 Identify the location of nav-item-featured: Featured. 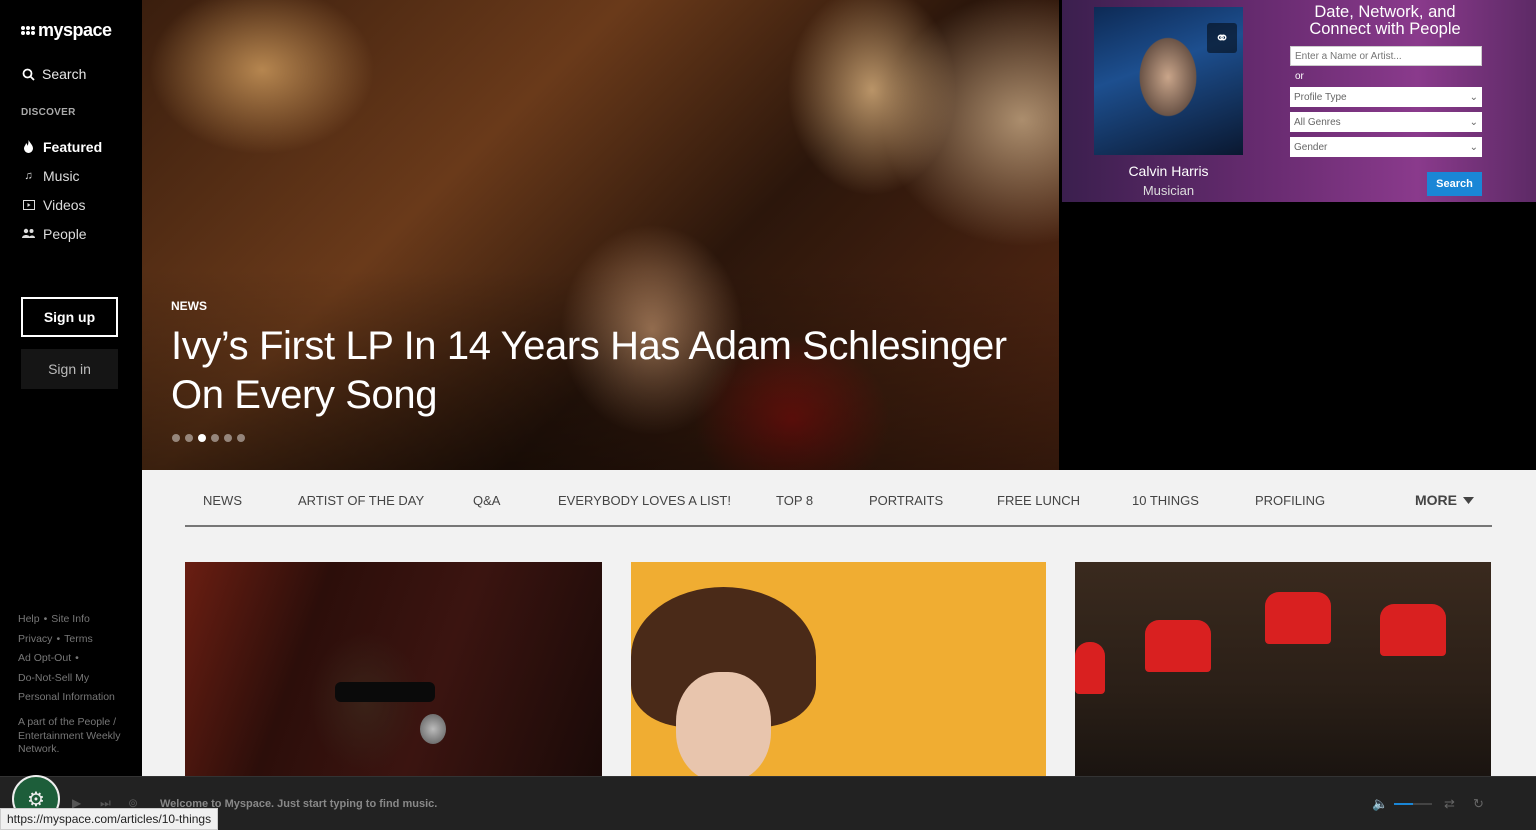
(62, 146).